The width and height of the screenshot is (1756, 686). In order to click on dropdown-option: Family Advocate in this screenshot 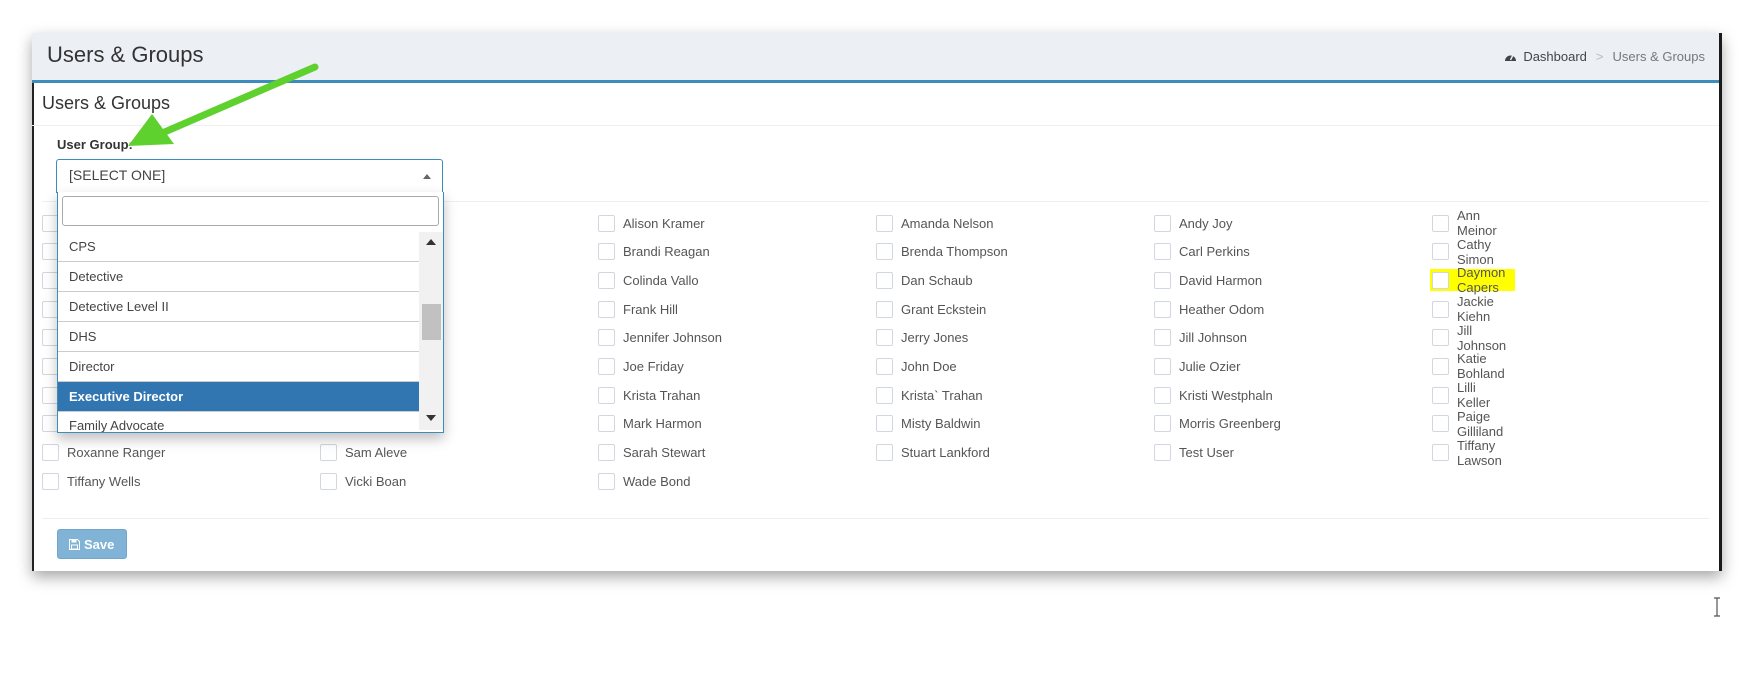, I will do `click(239, 422)`.